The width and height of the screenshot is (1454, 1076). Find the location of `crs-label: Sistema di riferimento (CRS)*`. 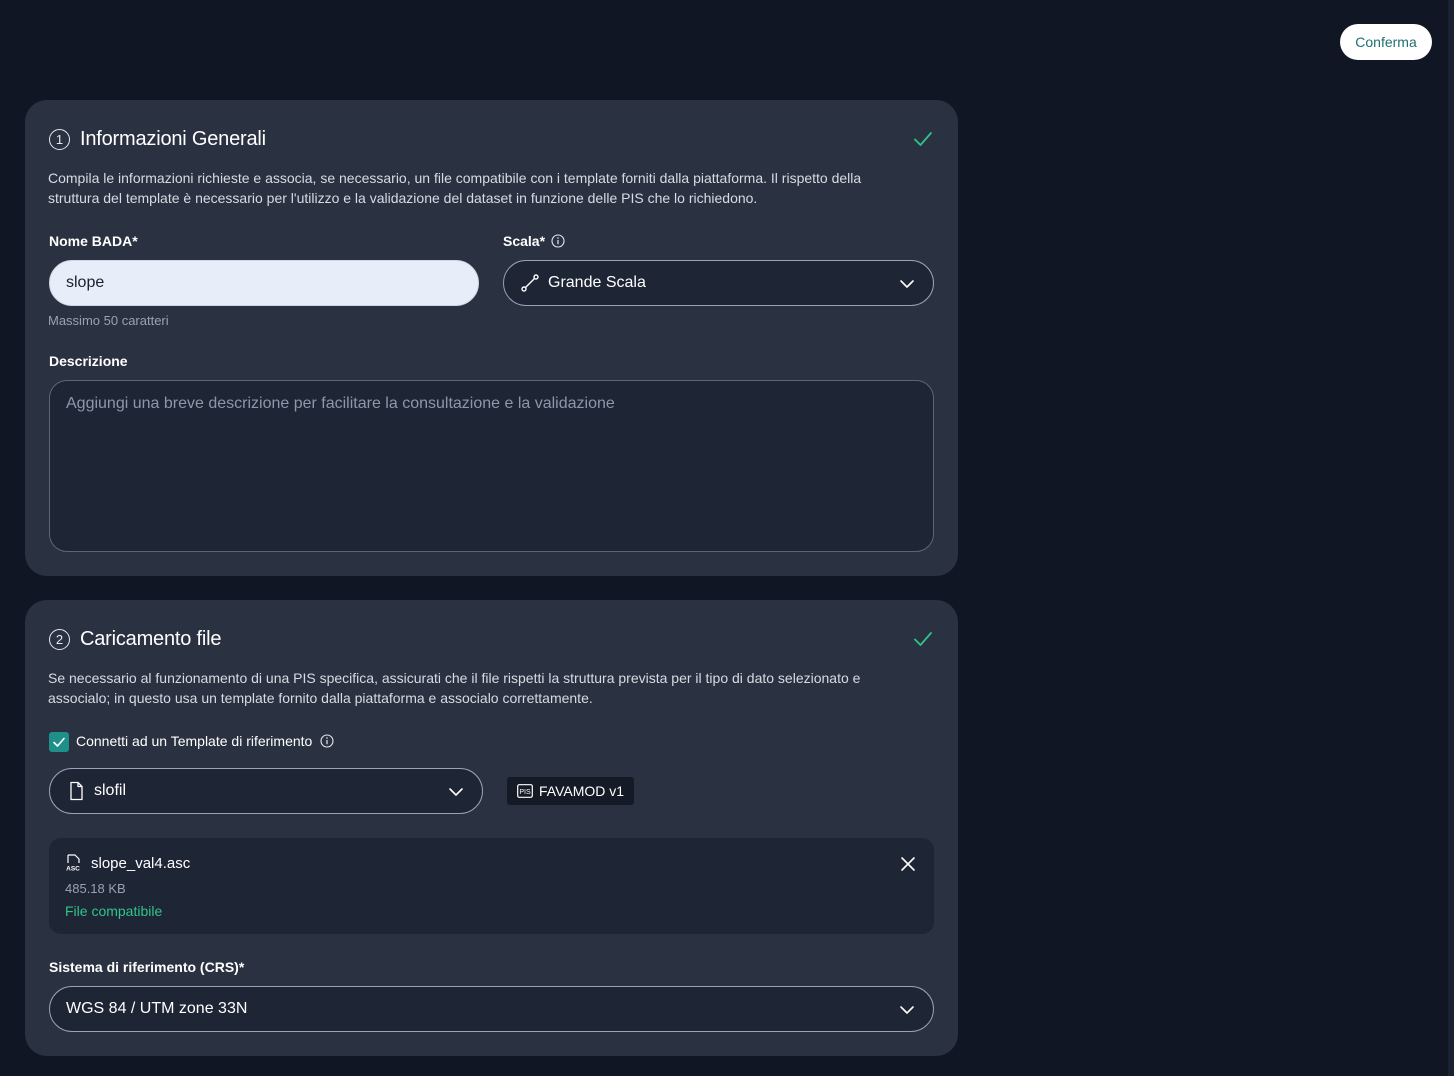

crs-label: Sistema di riferimento (CRS)* is located at coordinates (146, 967).